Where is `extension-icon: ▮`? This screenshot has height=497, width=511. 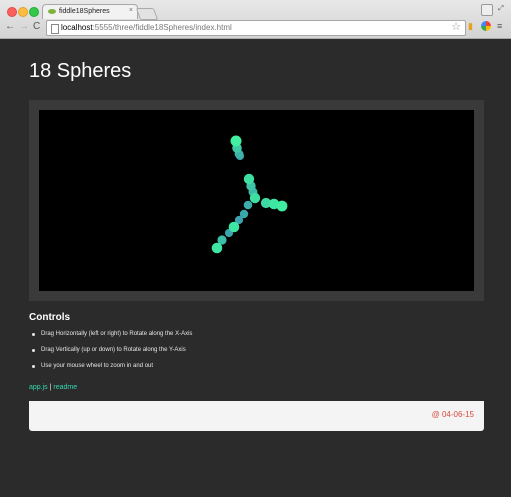
extension-icon: ▮ is located at coordinates (473, 26).